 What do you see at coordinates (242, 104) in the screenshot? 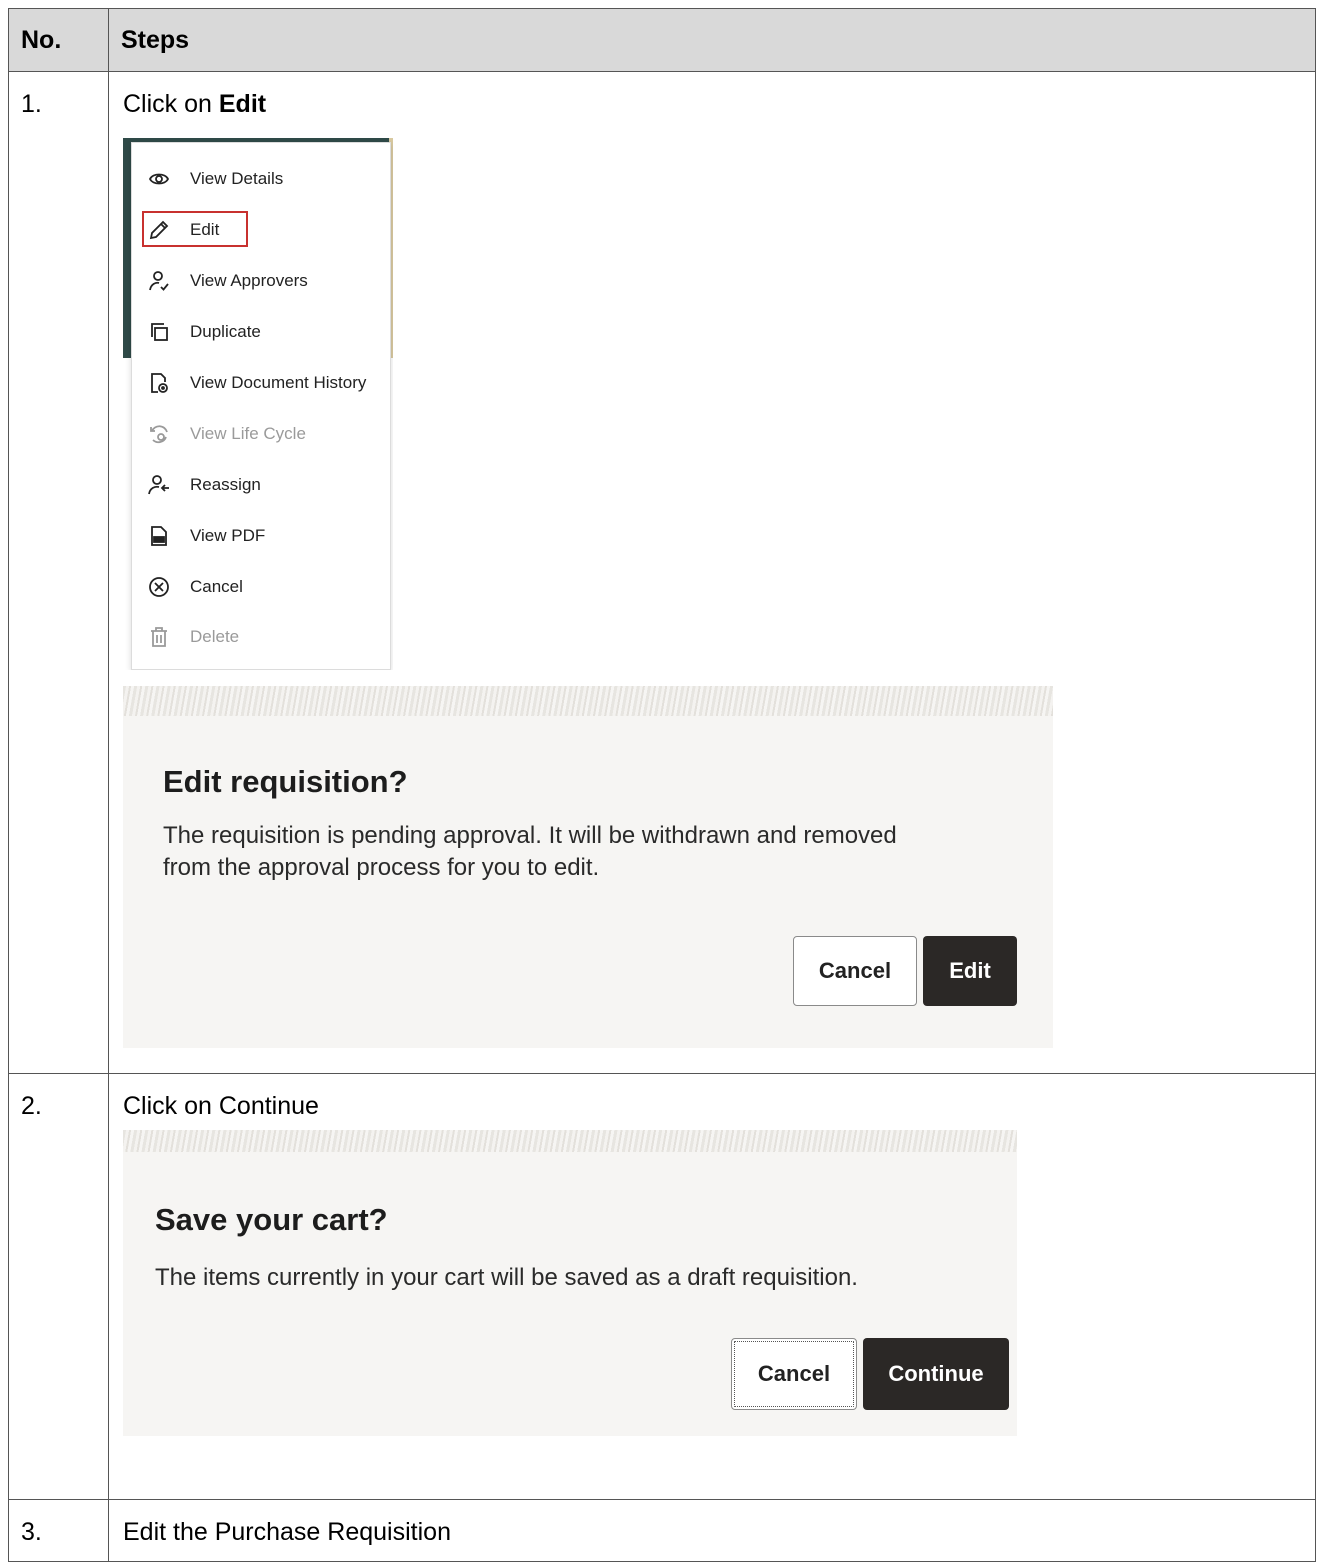
I see `step-text-bold: Edit` at bounding box center [242, 104].